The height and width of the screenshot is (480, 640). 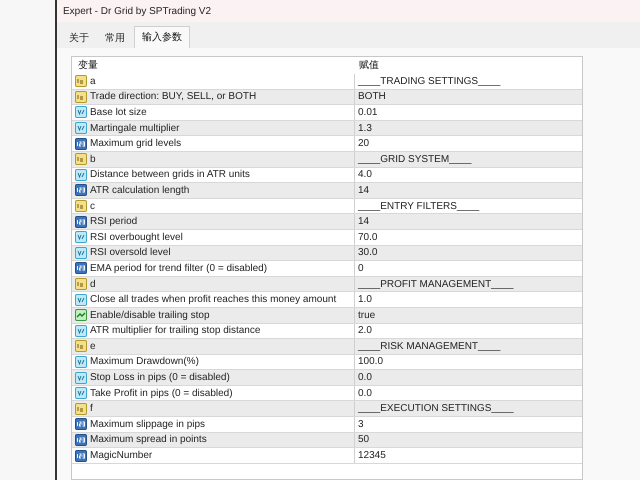 I want to click on parameter-row: Maximum Drawdown(%) 100.0, so click(x=327, y=362).